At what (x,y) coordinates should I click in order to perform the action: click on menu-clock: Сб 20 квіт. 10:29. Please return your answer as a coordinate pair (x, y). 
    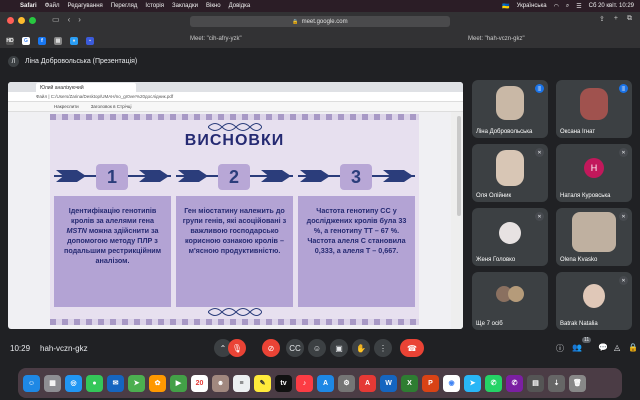
    Looking at the image, I should click on (611, 6).